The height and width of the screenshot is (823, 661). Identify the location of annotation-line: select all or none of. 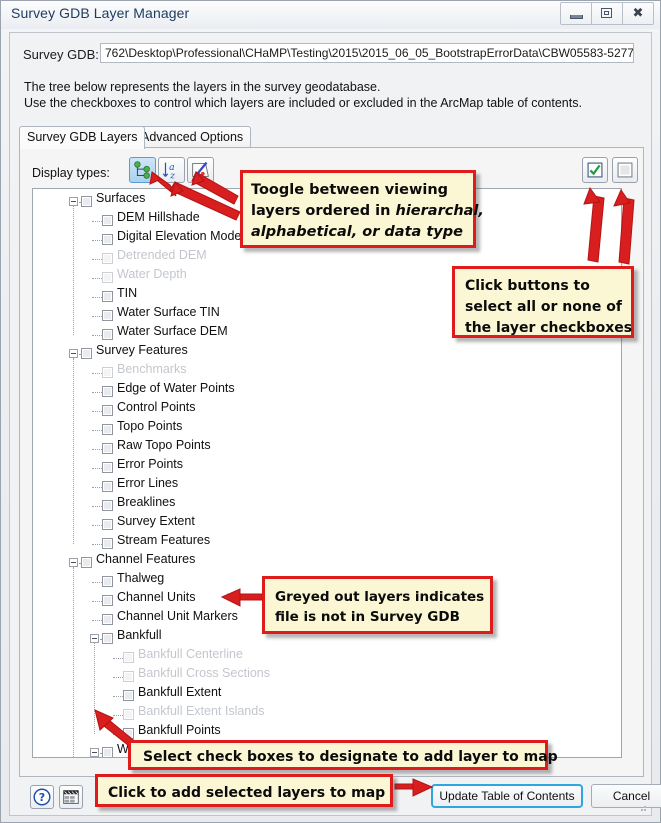
(543, 307).